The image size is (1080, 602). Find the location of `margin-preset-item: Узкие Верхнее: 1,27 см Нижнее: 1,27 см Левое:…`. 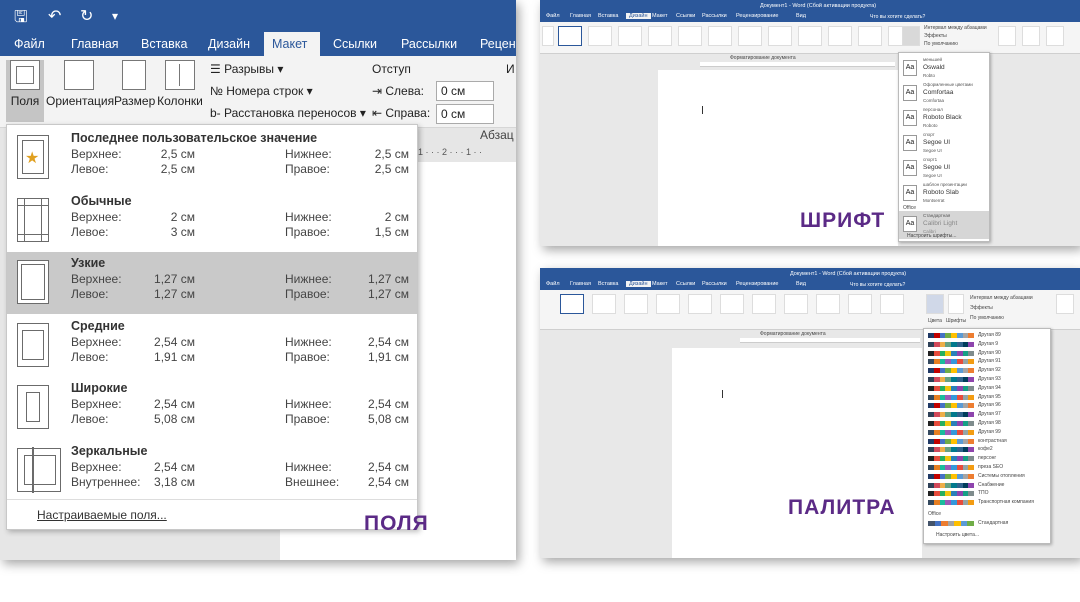

margin-preset-item: Узкие Верхнее: 1,27 см Нижнее: 1,27 см Левое:… is located at coordinates (212, 283).